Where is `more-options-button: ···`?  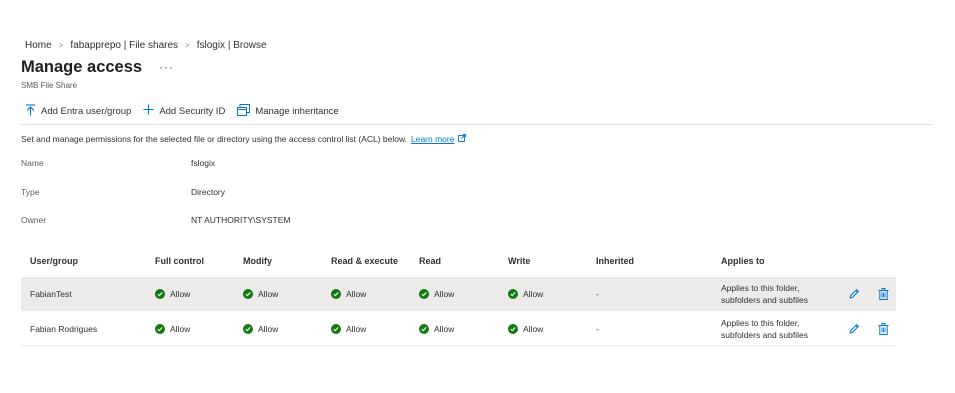
more-options-button: ··· is located at coordinates (166, 67).